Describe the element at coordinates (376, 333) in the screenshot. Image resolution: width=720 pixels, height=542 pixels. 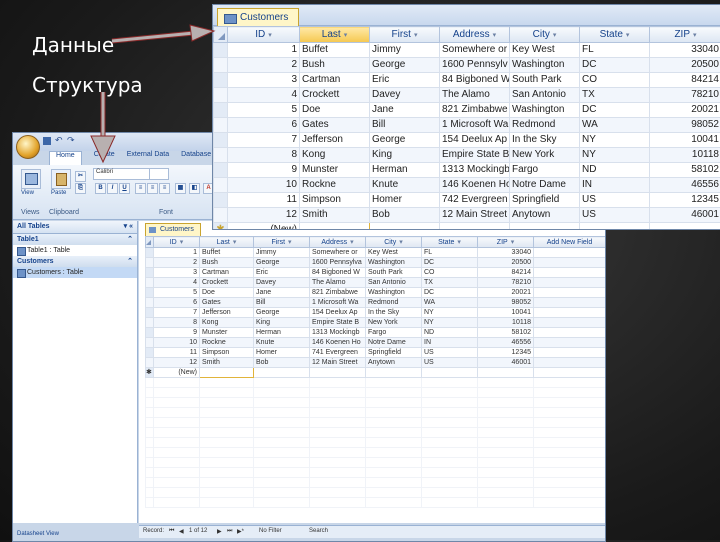
I see `table-row: 9MunsterHerman1313 MockingbFargoND58102` at that location.